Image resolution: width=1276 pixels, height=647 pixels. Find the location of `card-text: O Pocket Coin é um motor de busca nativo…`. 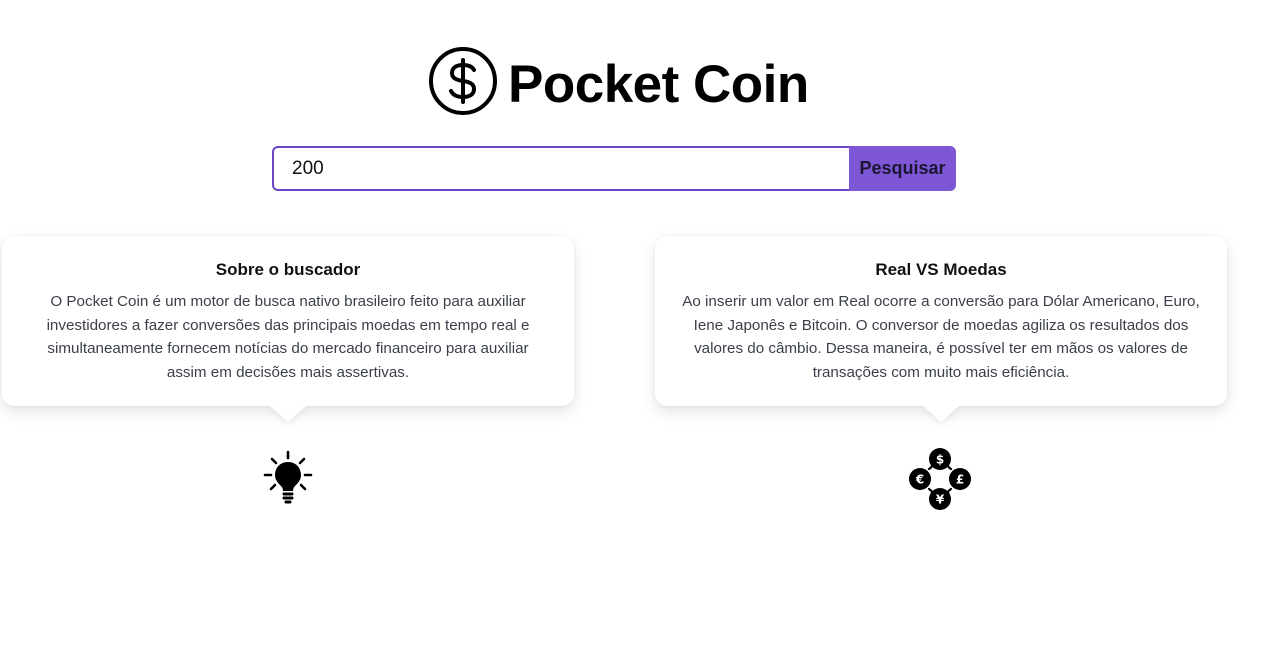

card-text: O Pocket Coin é um motor de busca nativo… is located at coordinates (288, 337).